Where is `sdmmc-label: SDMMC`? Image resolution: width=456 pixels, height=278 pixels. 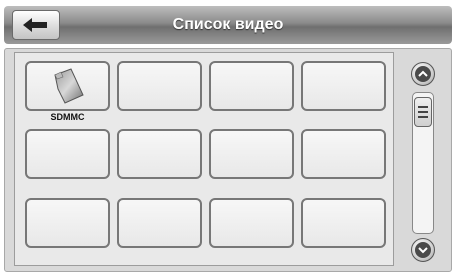 sdmmc-label: SDMMC is located at coordinates (67, 117).